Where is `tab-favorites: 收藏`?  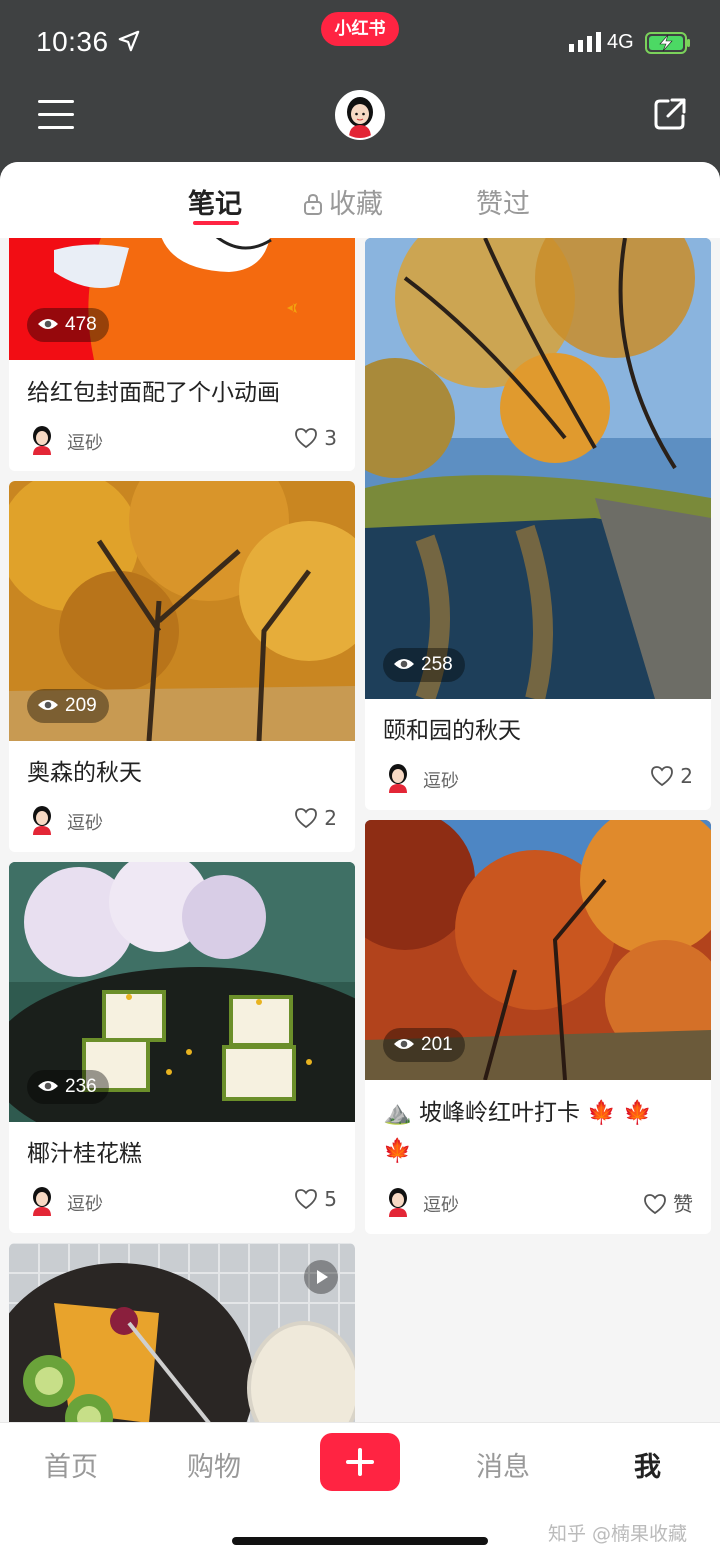
tab-favorites: 收藏 is located at coordinates (343, 201).